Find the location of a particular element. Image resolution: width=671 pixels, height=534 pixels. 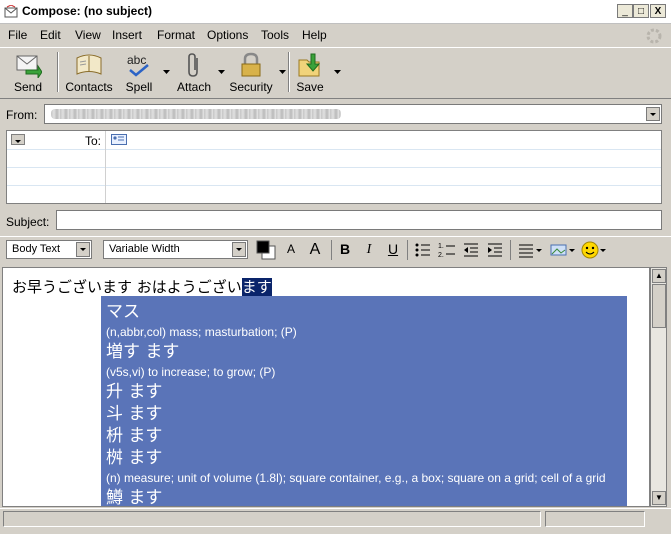

dictionary-headword: 増す ます is located at coordinates (143, 352).